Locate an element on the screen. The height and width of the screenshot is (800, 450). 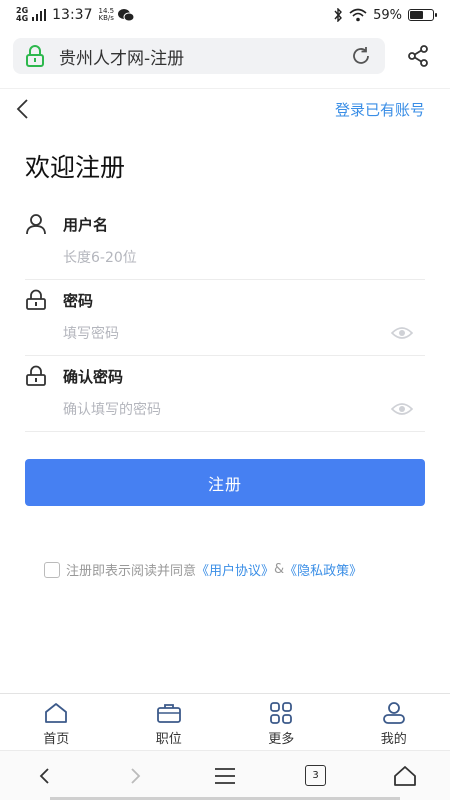
address-title: 贵州人才网-注册 is located at coordinates (122, 58).